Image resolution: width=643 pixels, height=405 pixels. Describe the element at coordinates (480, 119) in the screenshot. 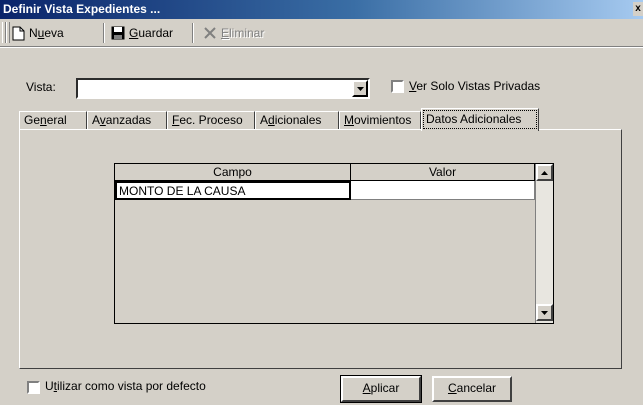

I see `tab-datos-adicionales: Datos Adicionales` at that location.